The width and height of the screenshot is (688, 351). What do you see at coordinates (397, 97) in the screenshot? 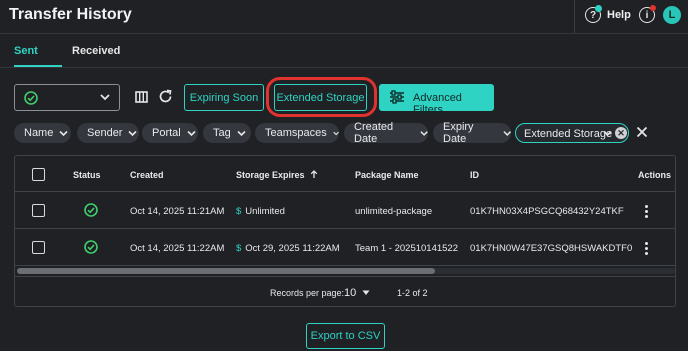
I see `sliders-icon` at bounding box center [397, 97].